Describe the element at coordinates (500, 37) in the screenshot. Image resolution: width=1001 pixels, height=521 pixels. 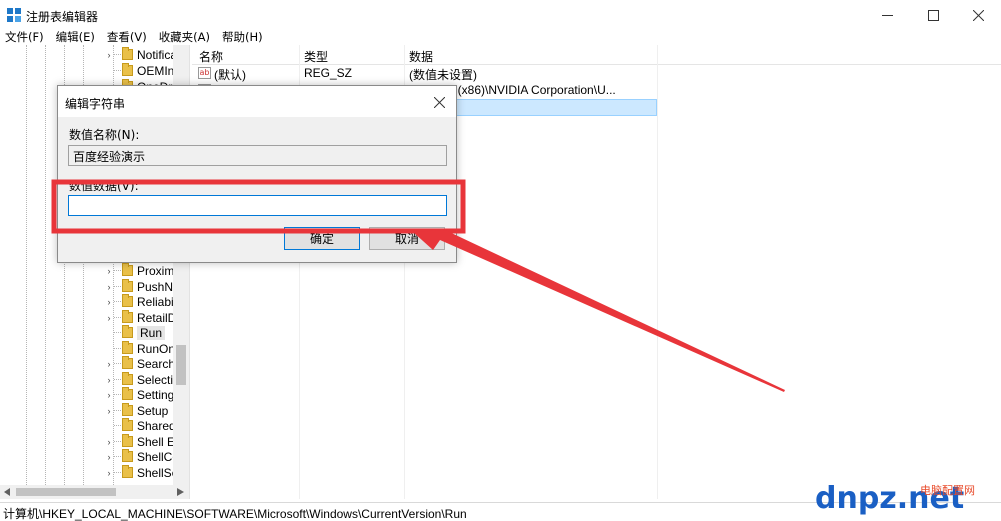
I see `menu-bar: 文件(F) 编辑(E) 查看(V) 收藏夹(A) 帮助(H)` at that location.